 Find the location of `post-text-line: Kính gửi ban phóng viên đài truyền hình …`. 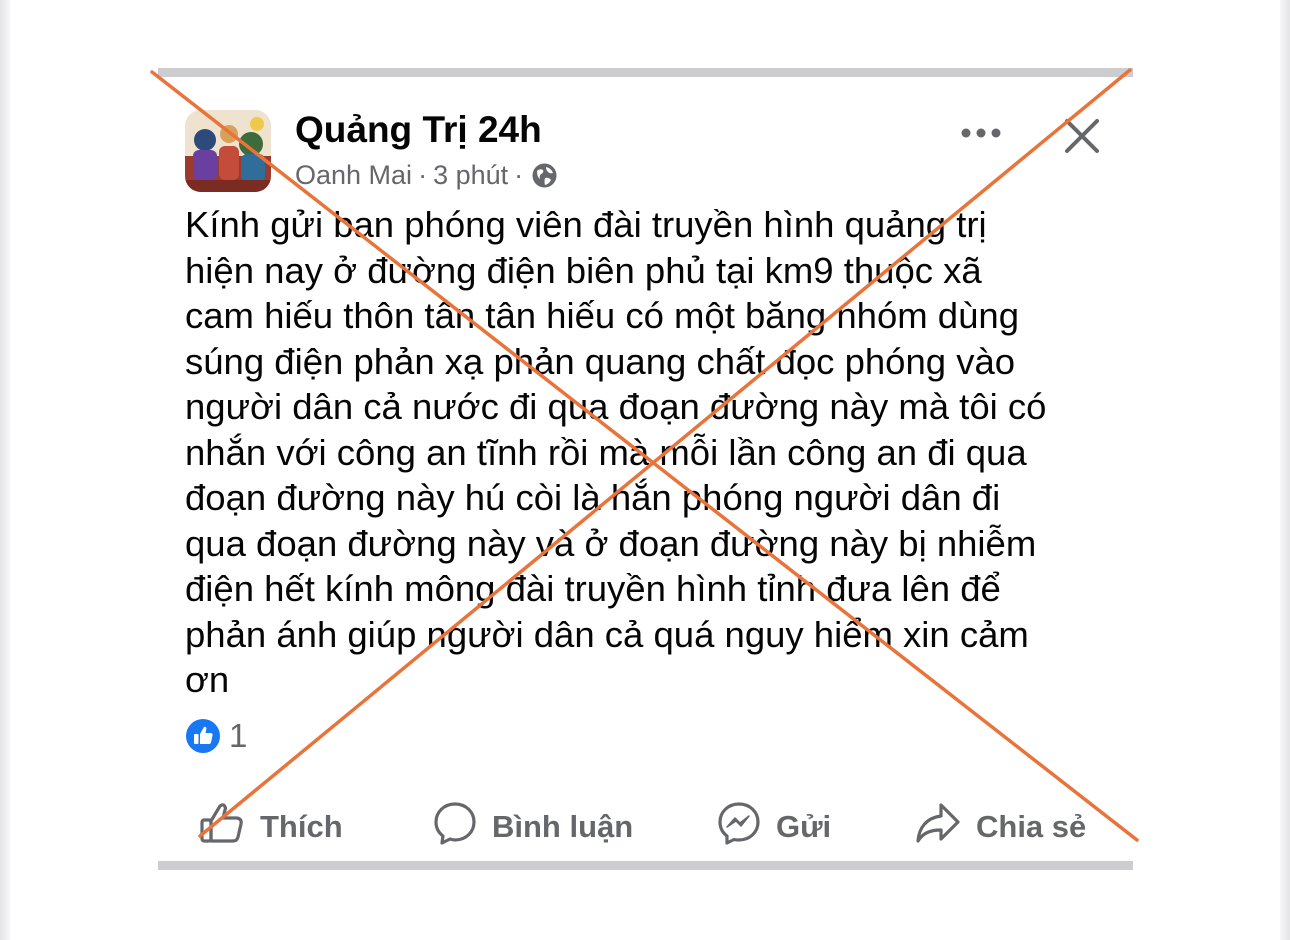

post-text-line: Kính gửi ban phóng viên đài truyền hình … is located at coordinates (586, 224).